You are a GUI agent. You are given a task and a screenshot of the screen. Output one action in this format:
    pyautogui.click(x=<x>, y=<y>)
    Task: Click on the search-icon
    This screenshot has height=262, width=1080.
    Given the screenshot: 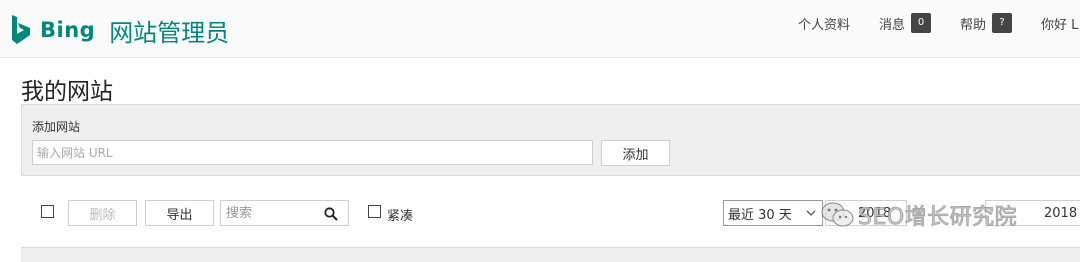 What is the action you would take?
    pyautogui.click(x=331, y=214)
    